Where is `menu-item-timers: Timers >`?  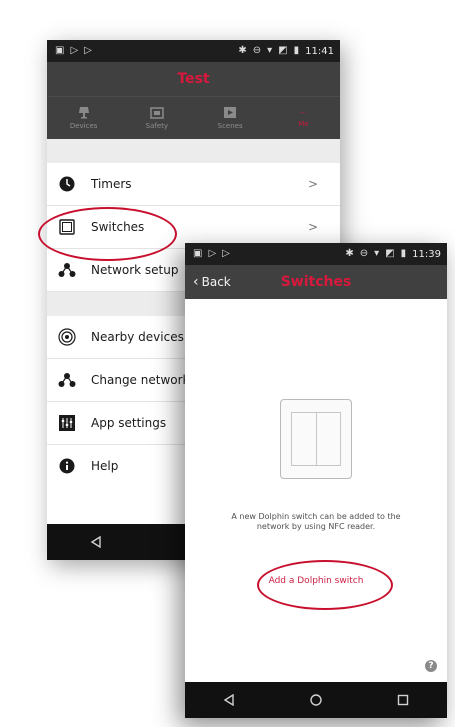 menu-item-timers: Timers > is located at coordinates (193, 184).